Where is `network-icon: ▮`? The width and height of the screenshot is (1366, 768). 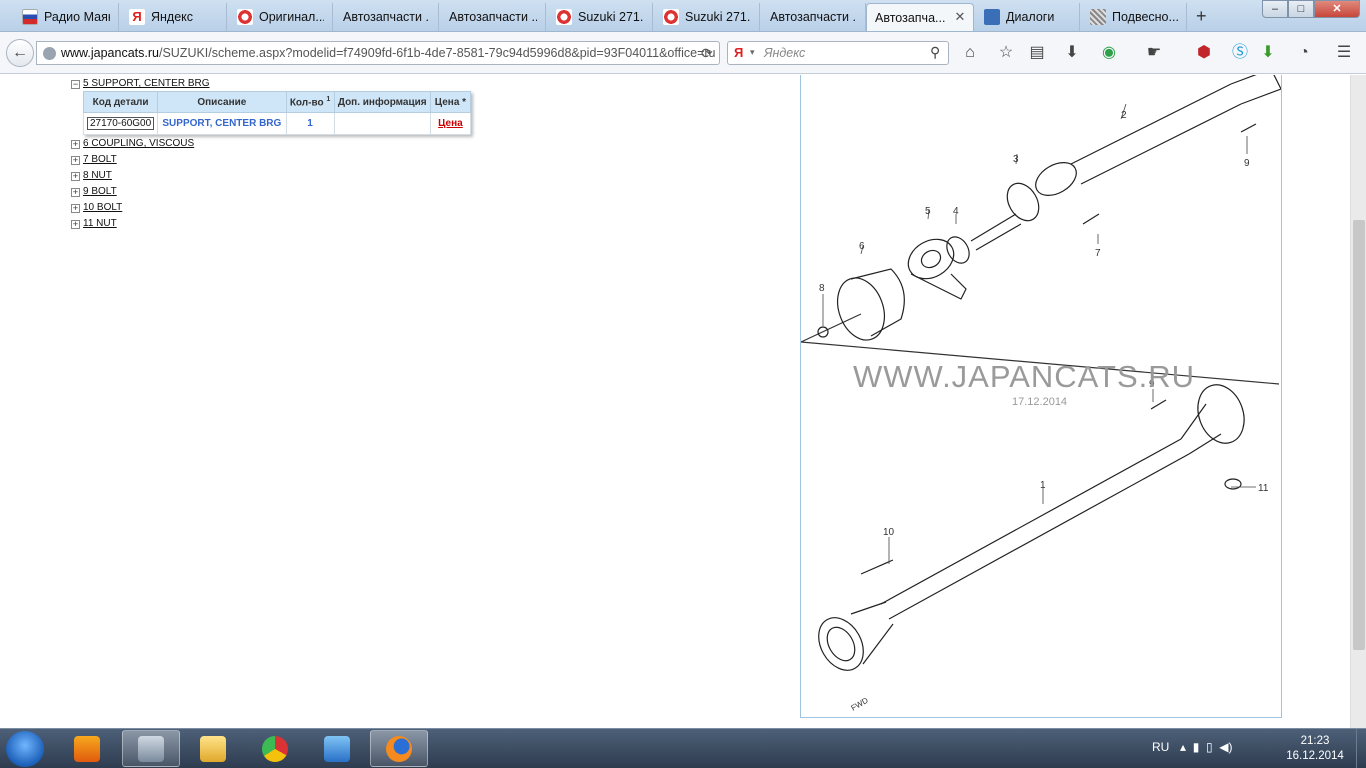
network-icon: ▮ is located at coordinates (1196, 747).